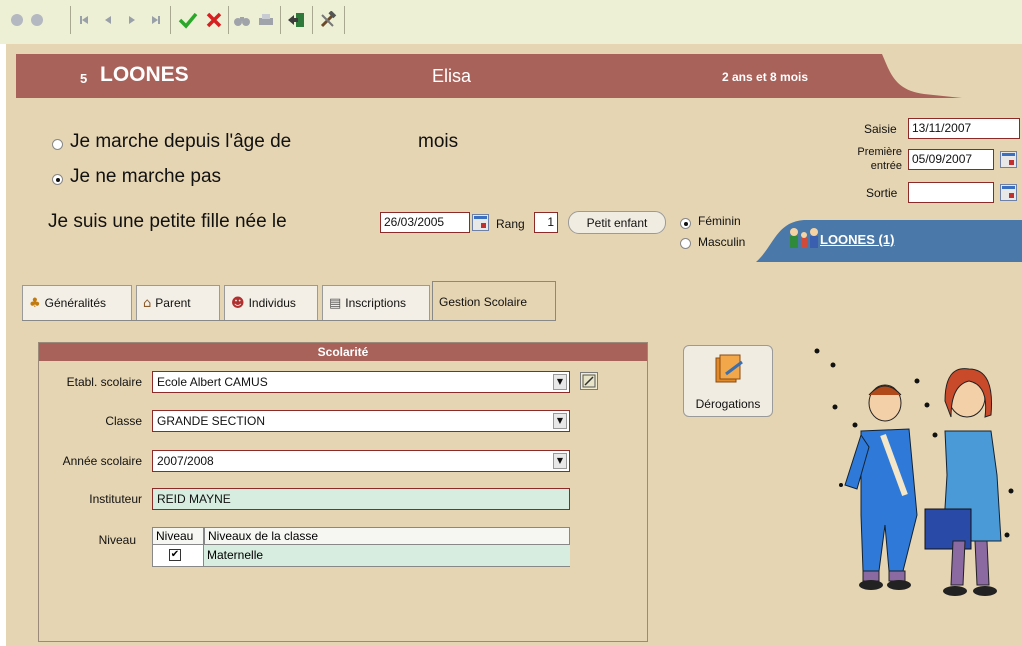 The image size is (1022, 646). What do you see at coordinates (123, 421) in the screenshot?
I see `classe-label: Classe` at bounding box center [123, 421].